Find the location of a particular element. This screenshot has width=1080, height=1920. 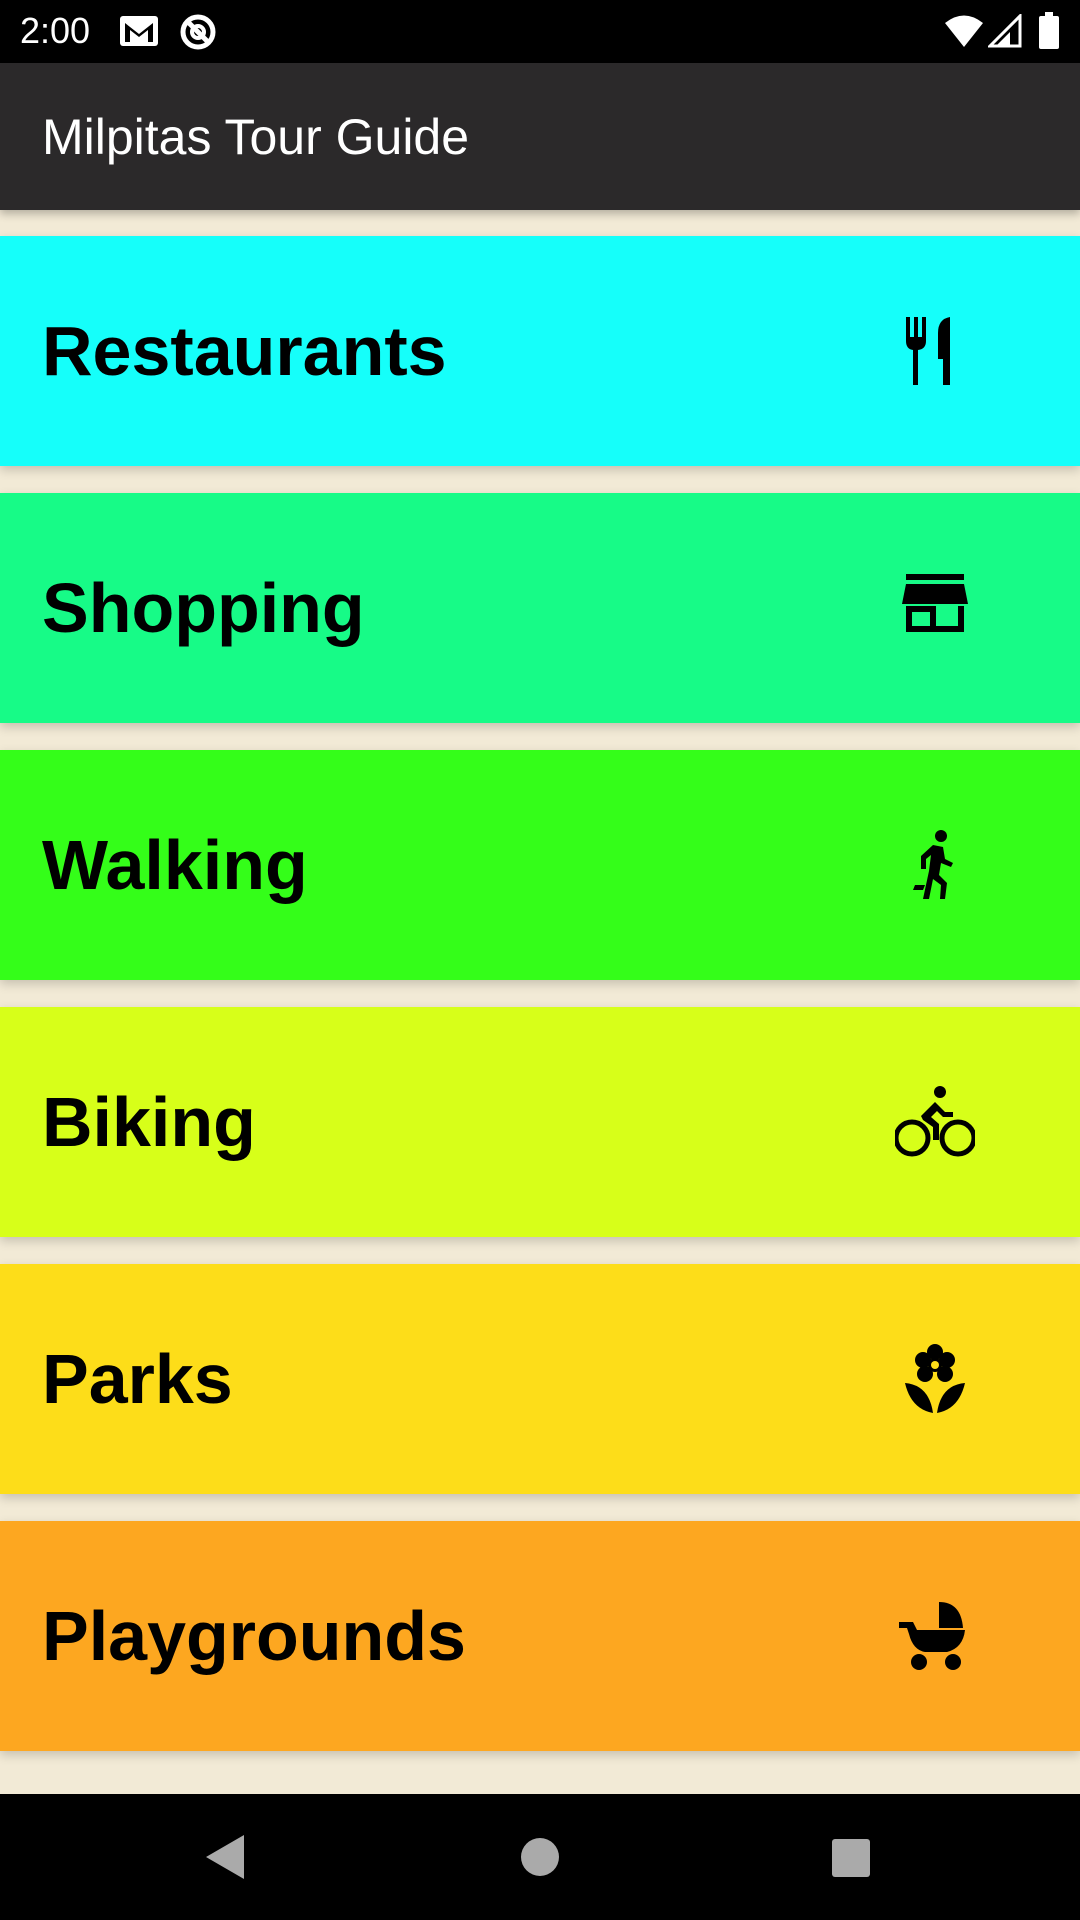

category-label: Shopping is located at coordinates (203, 608).